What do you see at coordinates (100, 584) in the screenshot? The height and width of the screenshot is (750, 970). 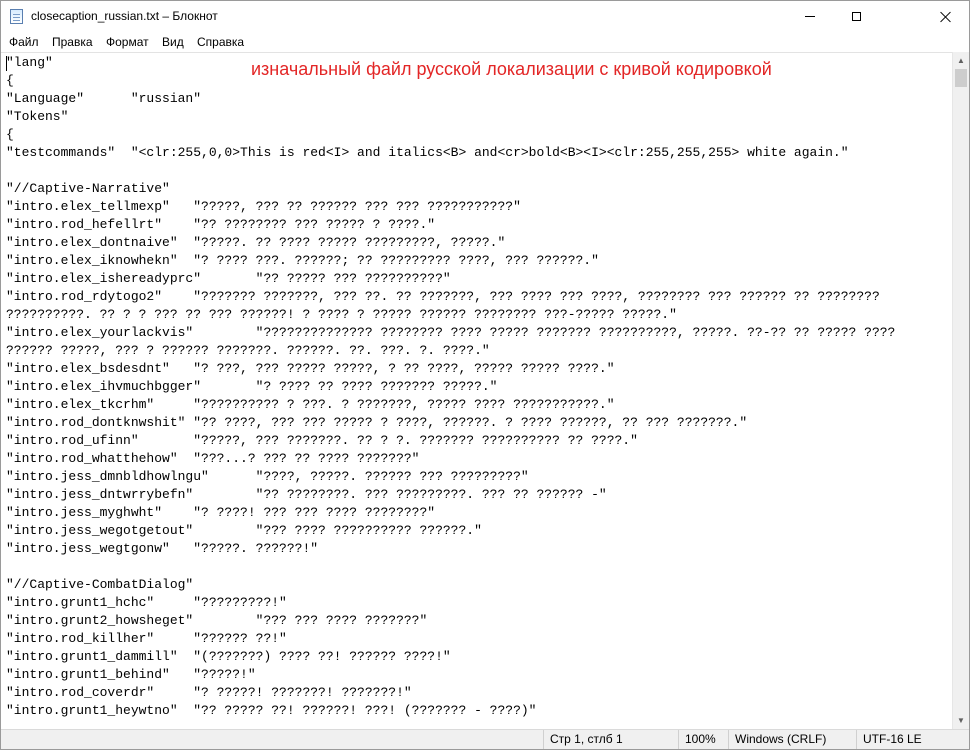 I see `text-line: "//Captive-CombatDialog"` at bounding box center [100, 584].